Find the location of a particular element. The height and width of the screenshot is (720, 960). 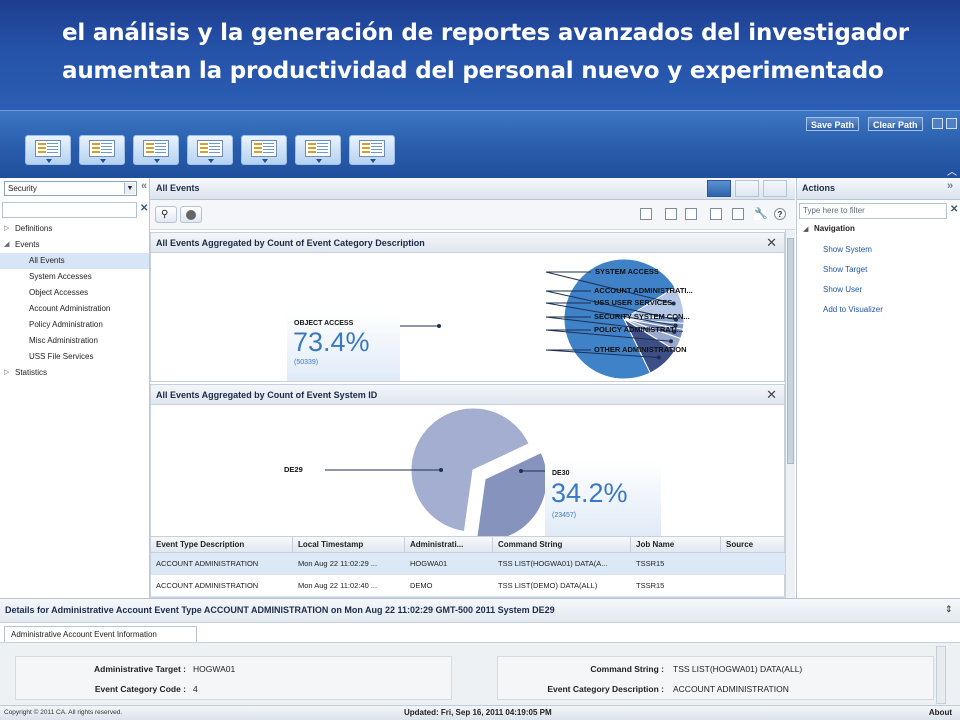

domain-select: Security ▼ is located at coordinates (70, 188).